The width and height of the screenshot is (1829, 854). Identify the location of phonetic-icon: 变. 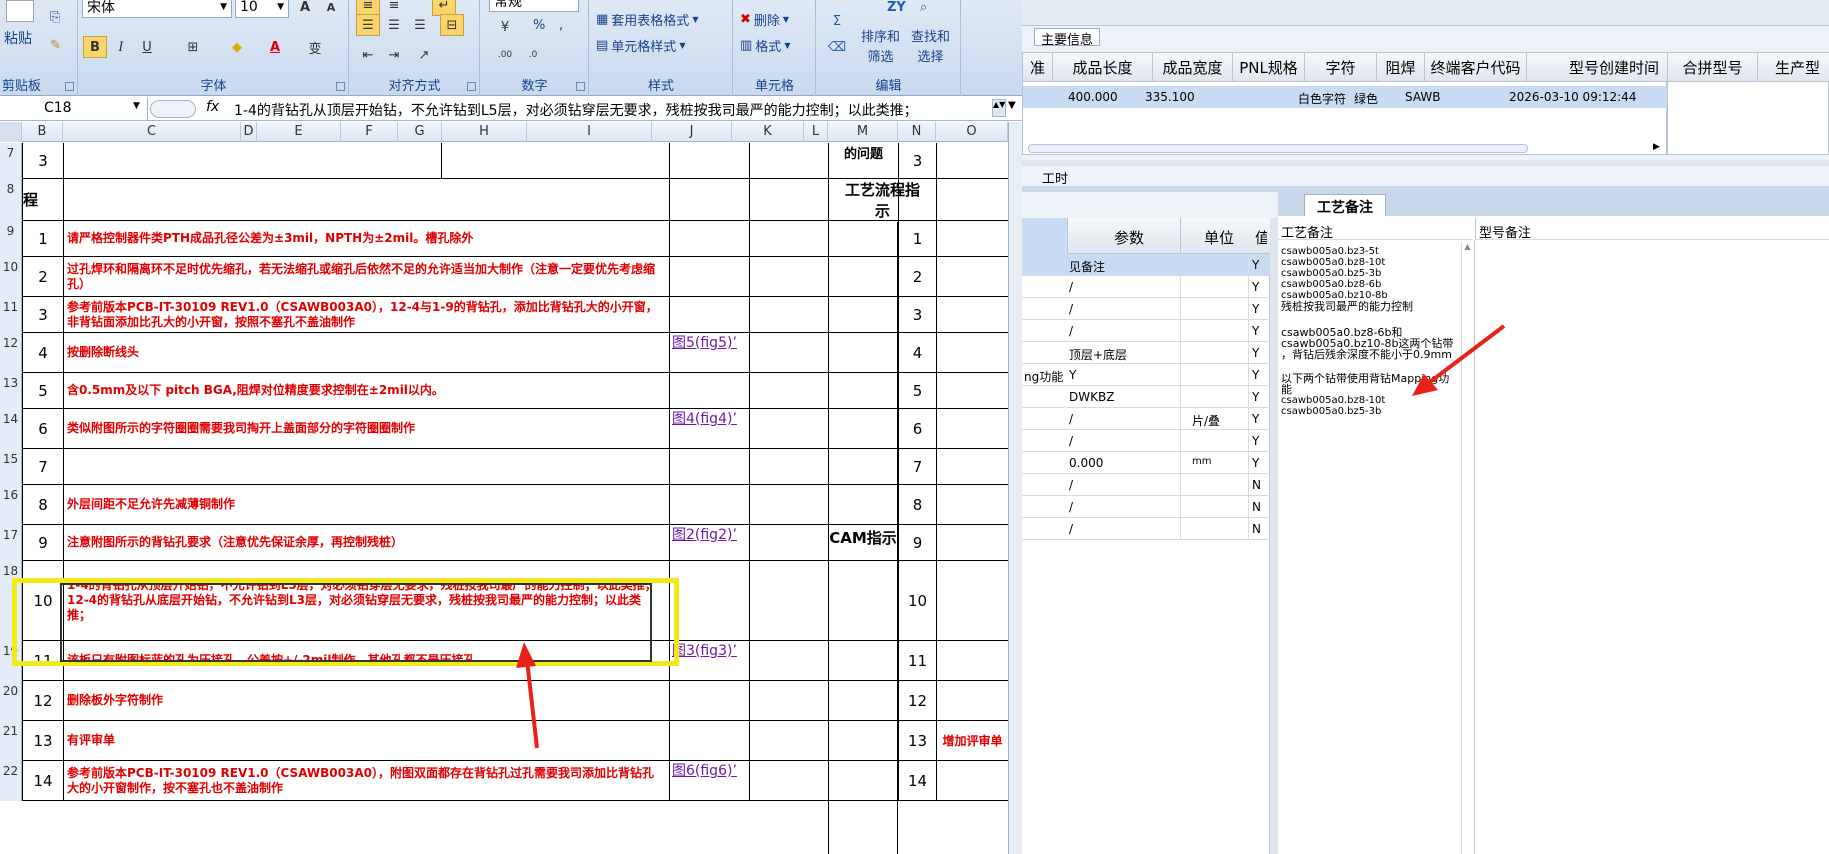
(315, 47).